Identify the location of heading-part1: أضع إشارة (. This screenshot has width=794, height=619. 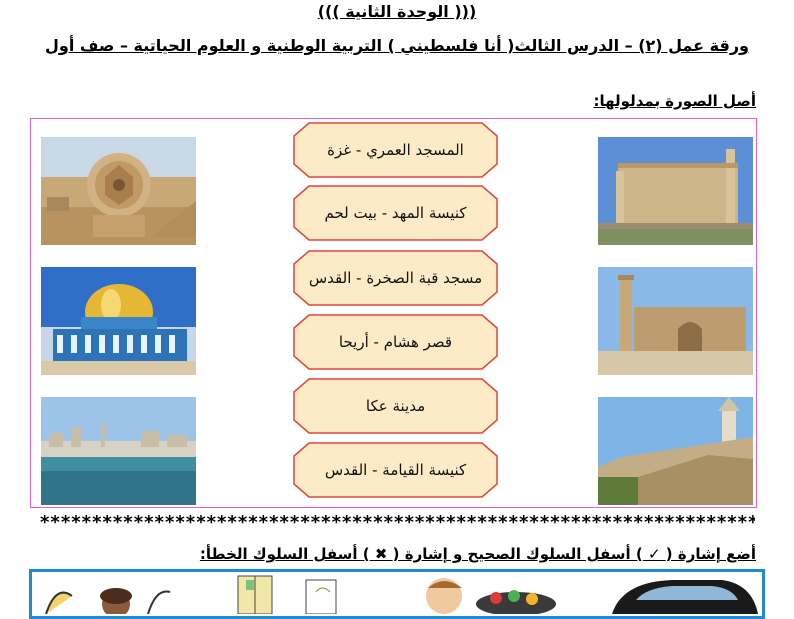
(710, 554).